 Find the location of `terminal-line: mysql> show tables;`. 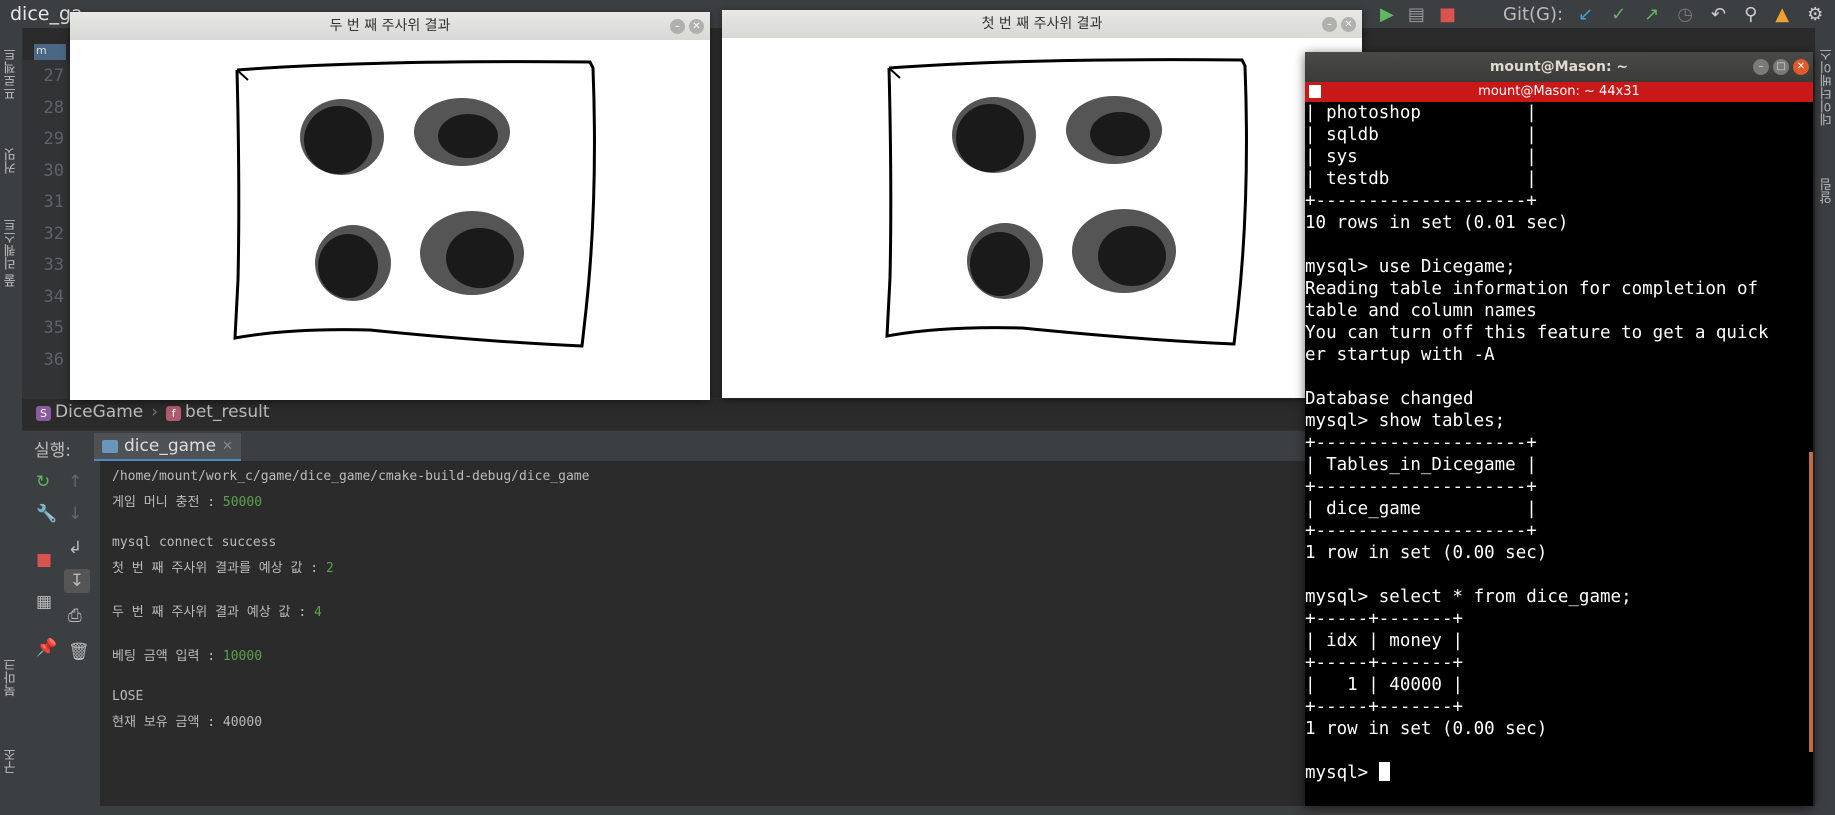

terminal-line: mysql> show tables; is located at coordinates (1405, 421).